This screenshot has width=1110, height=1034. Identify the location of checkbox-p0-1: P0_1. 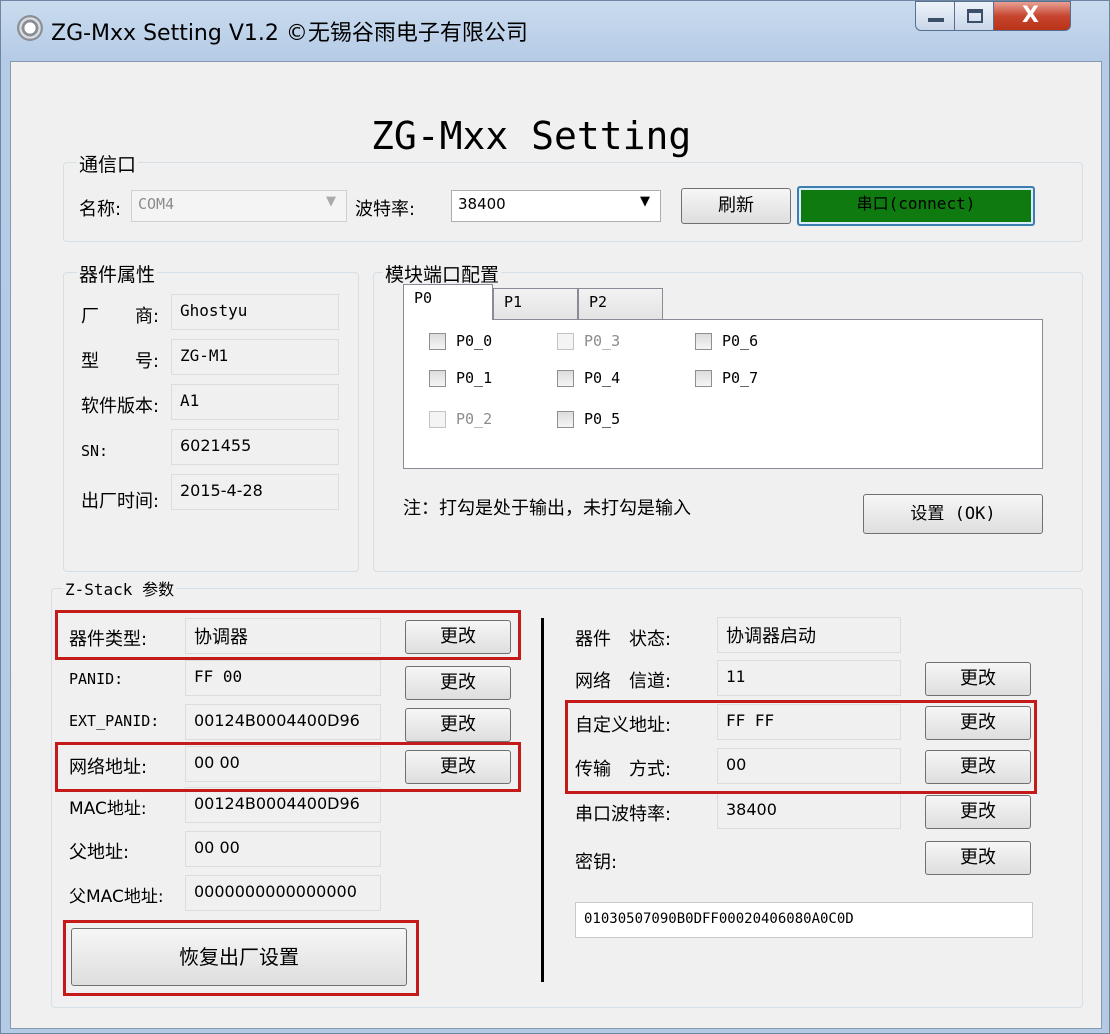
(460, 378).